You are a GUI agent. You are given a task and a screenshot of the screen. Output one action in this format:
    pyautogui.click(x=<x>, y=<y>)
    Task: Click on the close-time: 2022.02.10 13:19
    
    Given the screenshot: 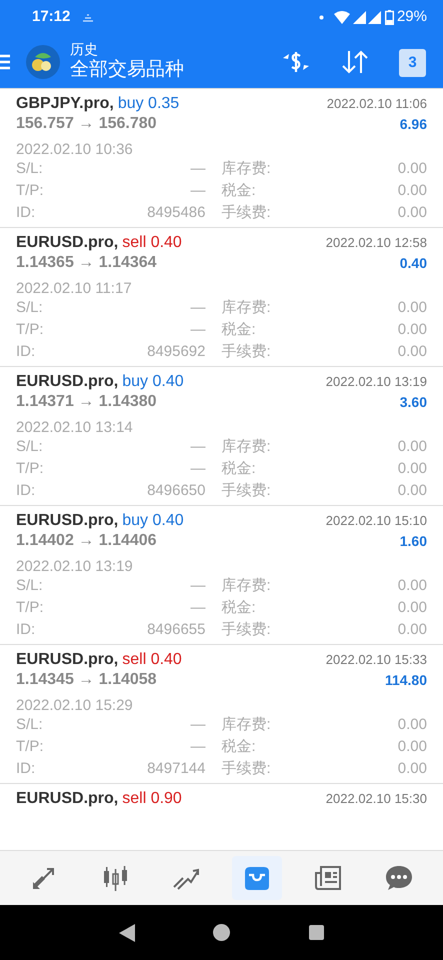 What is the action you would take?
    pyautogui.click(x=376, y=382)
    